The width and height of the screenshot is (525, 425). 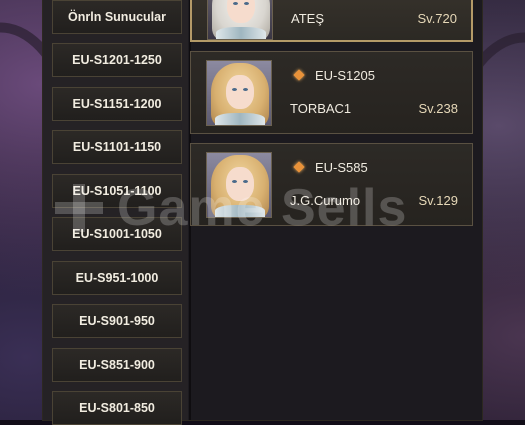 I want to click on character-level: Sv.720, so click(x=437, y=18).